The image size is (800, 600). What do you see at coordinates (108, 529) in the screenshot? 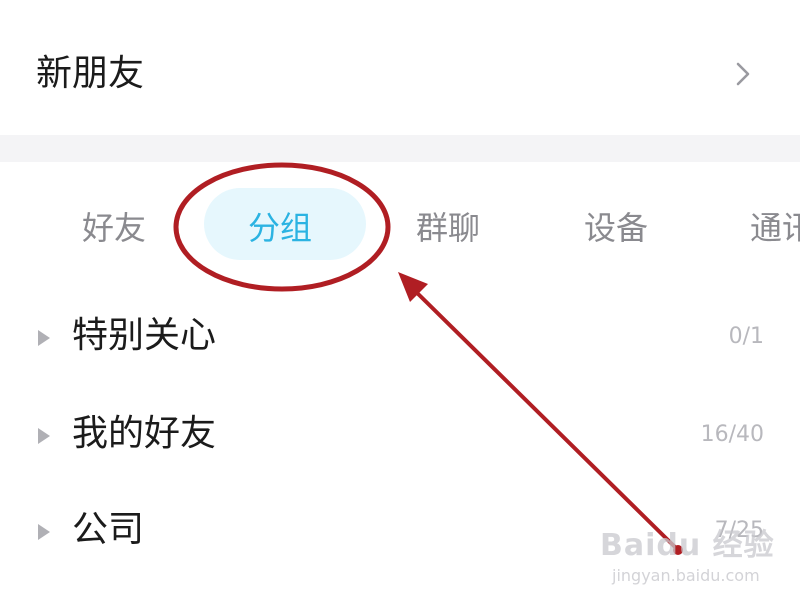
I see `group-name: 公司` at bounding box center [108, 529].